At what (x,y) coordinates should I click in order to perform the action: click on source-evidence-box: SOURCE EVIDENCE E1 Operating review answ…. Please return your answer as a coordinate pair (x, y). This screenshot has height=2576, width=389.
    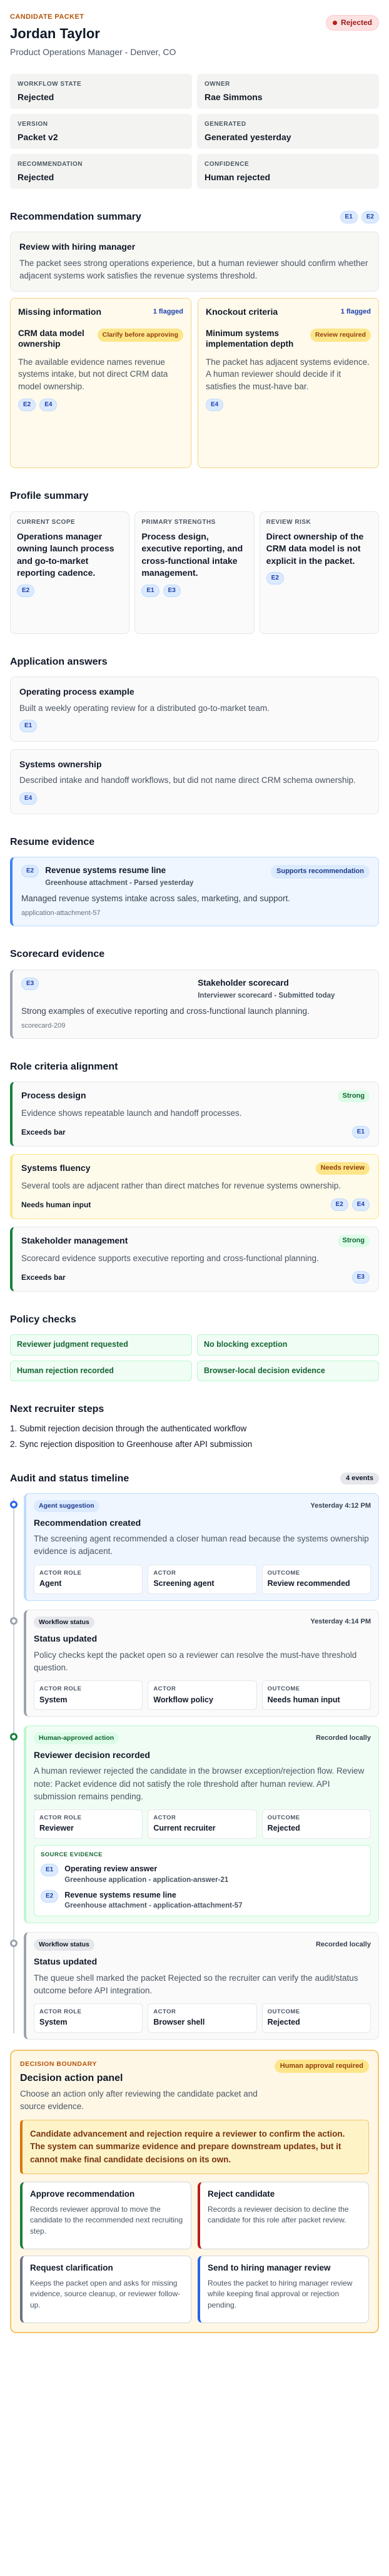
    Looking at the image, I should click on (202, 1880).